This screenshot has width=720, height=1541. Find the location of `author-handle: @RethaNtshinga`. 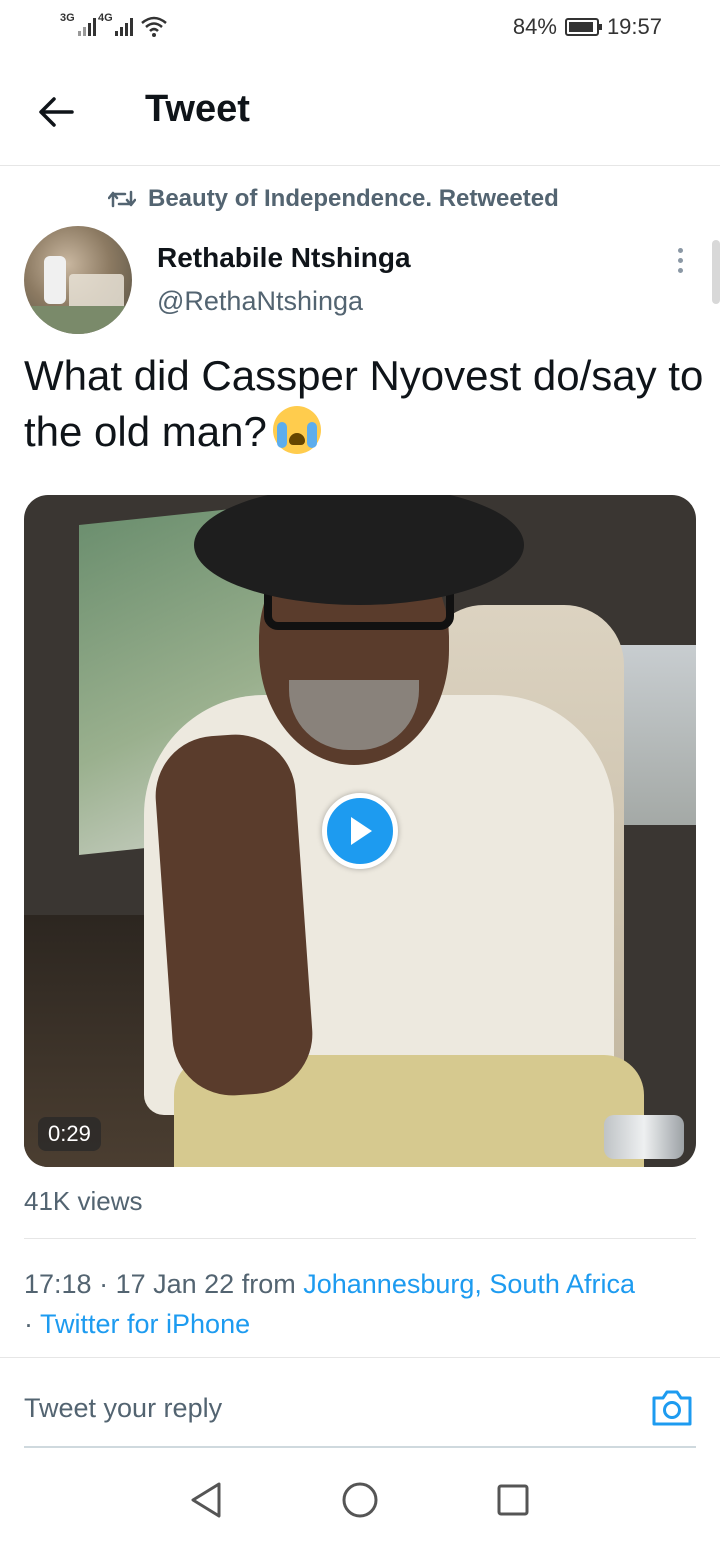

author-handle: @RethaNtshinga is located at coordinates (260, 301).